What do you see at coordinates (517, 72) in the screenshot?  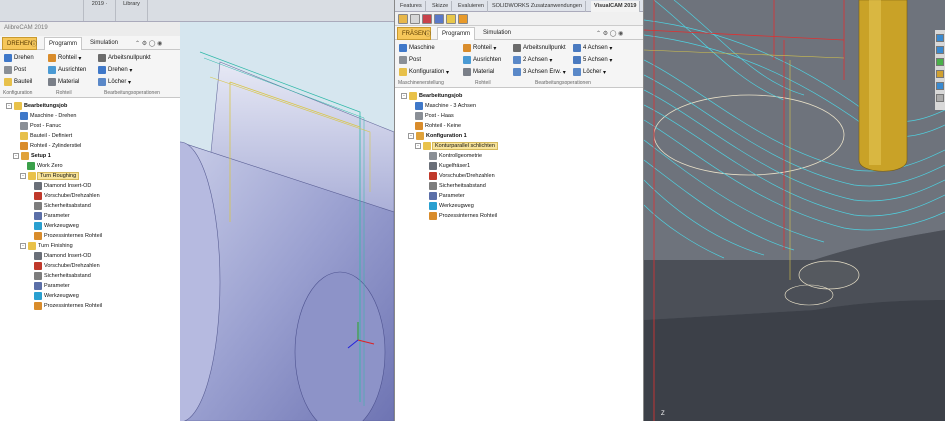 I see `three-axis-icon` at bounding box center [517, 72].